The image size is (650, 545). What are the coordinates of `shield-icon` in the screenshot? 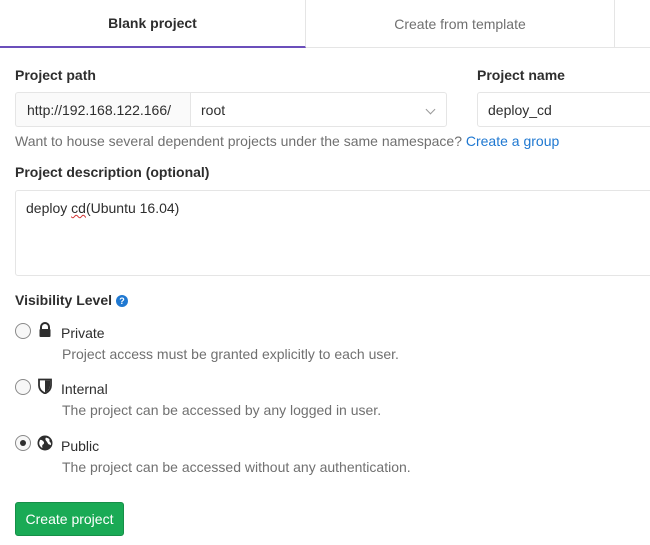 It's located at (45, 386).